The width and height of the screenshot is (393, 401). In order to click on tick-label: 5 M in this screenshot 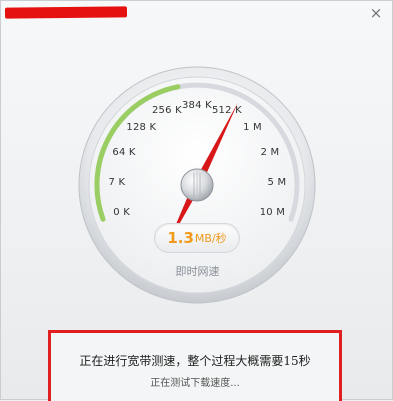, I will do `click(277, 182)`.